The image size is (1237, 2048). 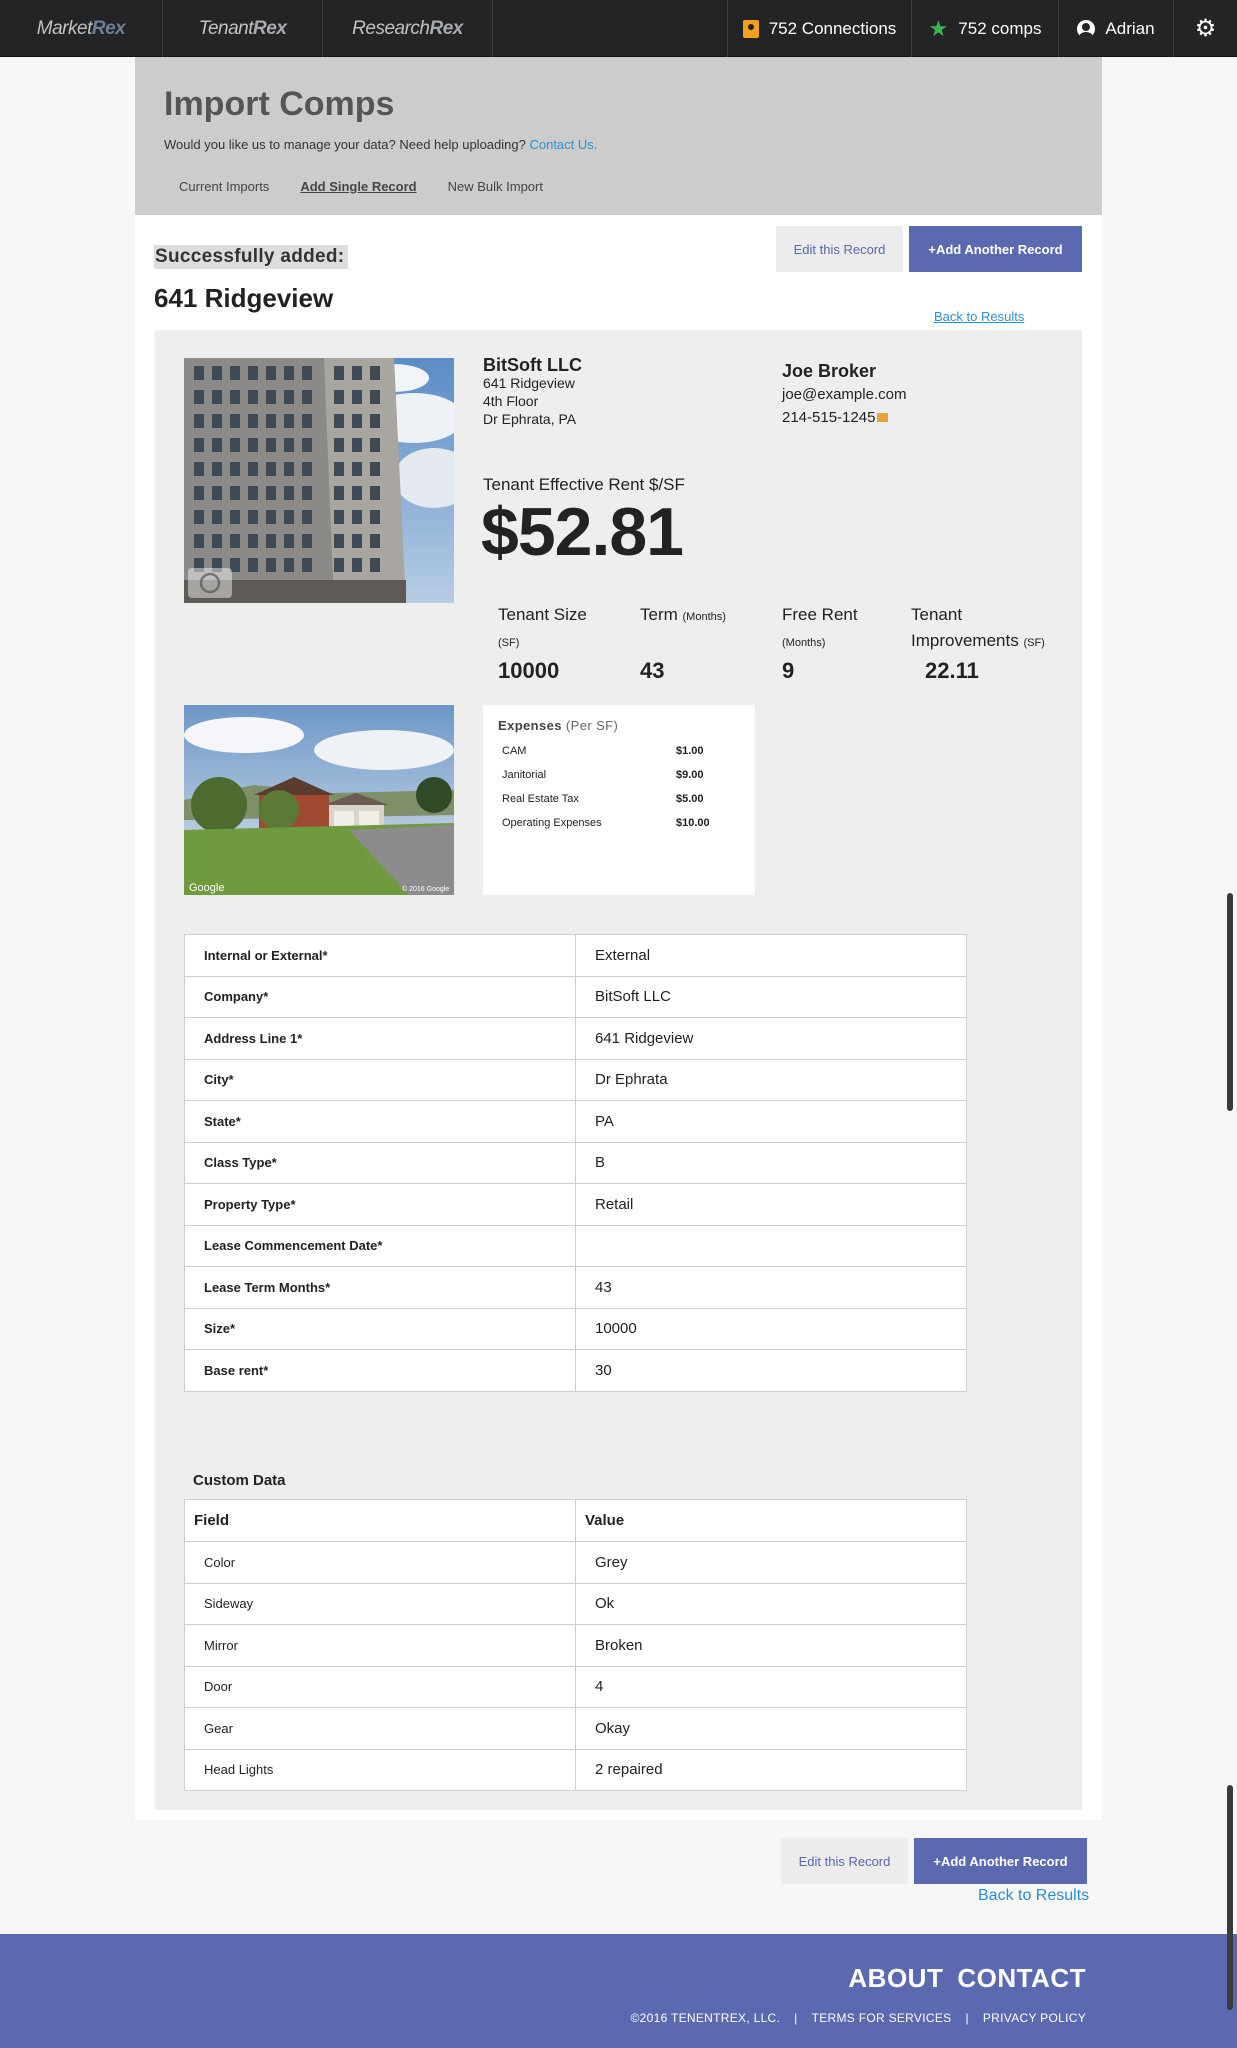 What do you see at coordinates (575, 1562) in the screenshot?
I see `table-row: Color Grey` at bounding box center [575, 1562].